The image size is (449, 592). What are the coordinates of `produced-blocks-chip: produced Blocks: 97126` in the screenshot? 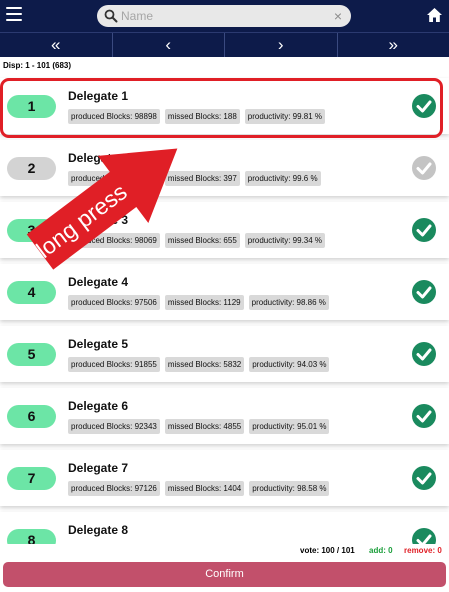 It's located at (114, 488).